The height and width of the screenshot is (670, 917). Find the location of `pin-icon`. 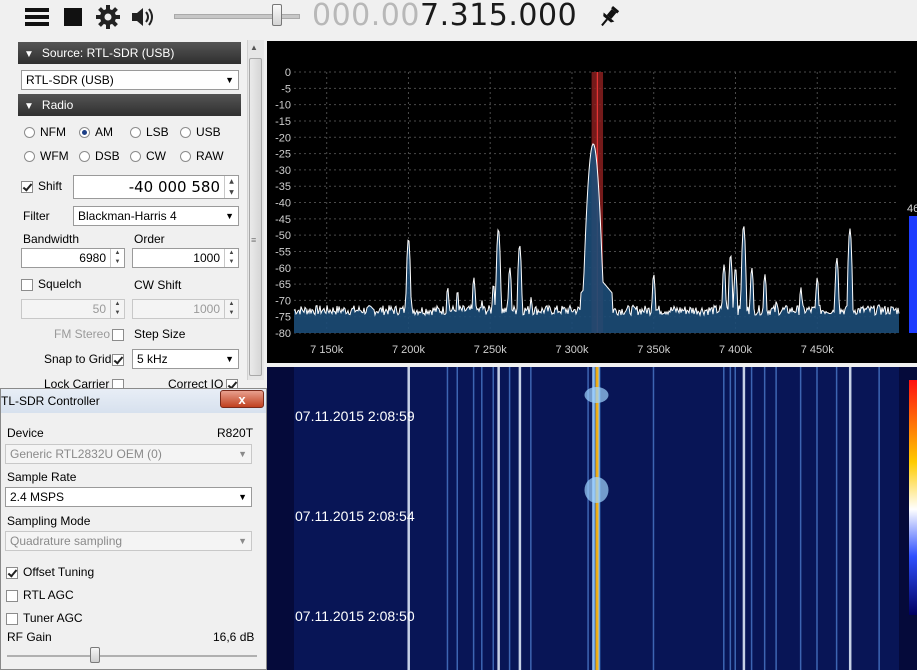

pin-icon is located at coordinates (609, 17).